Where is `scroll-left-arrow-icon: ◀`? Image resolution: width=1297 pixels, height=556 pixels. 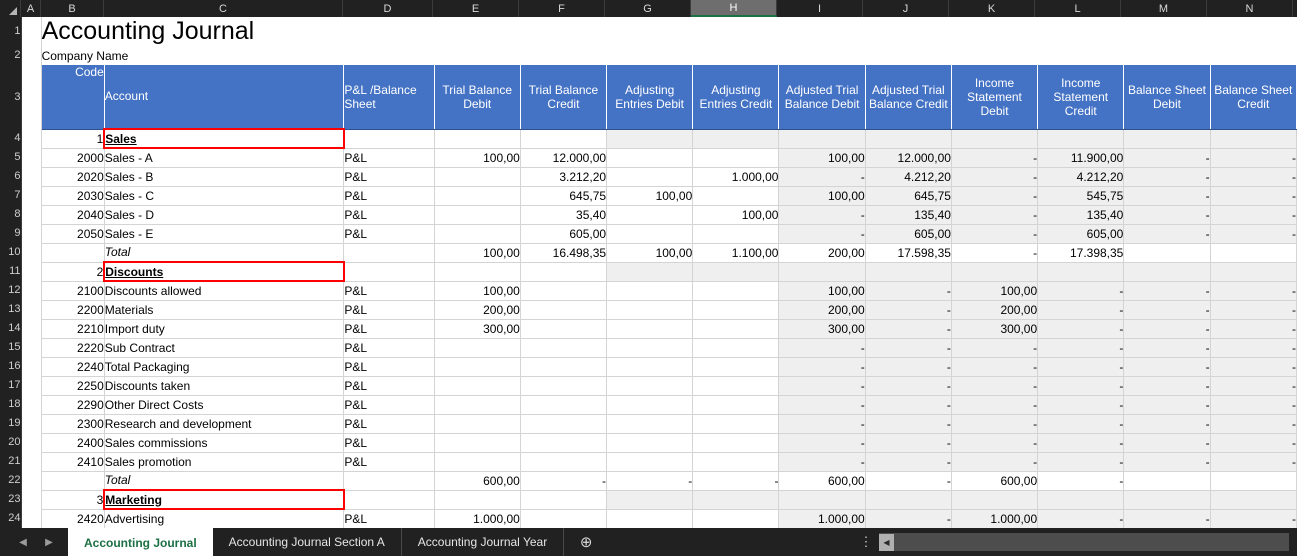
scroll-left-arrow-icon: ◀ is located at coordinates (886, 542).